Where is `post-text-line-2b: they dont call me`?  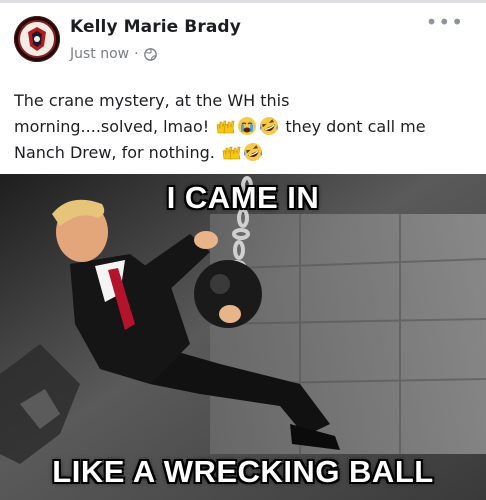 post-text-line-2b: they dont call me is located at coordinates (355, 126).